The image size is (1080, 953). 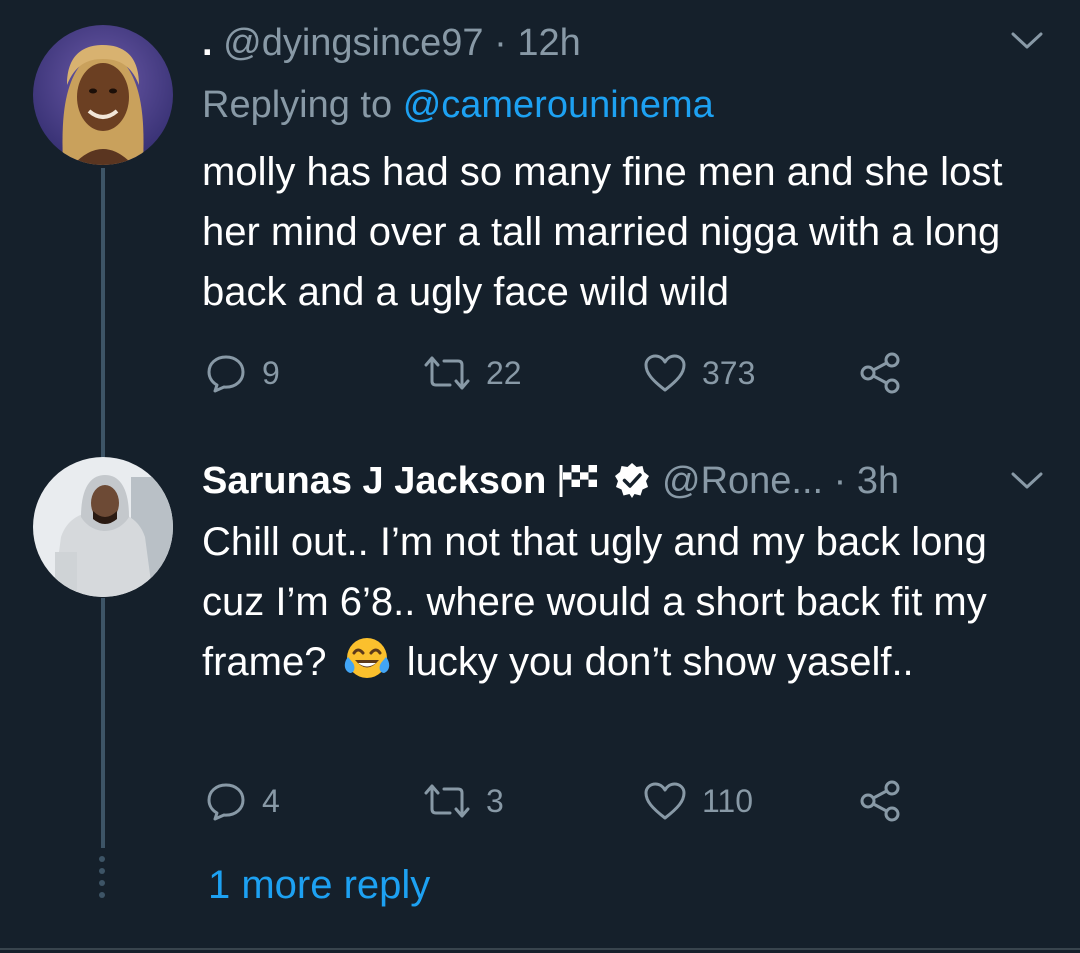 What do you see at coordinates (103, 527) in the screenshot?
I see `avatar-sarunas` at bounding box center [103, 527].